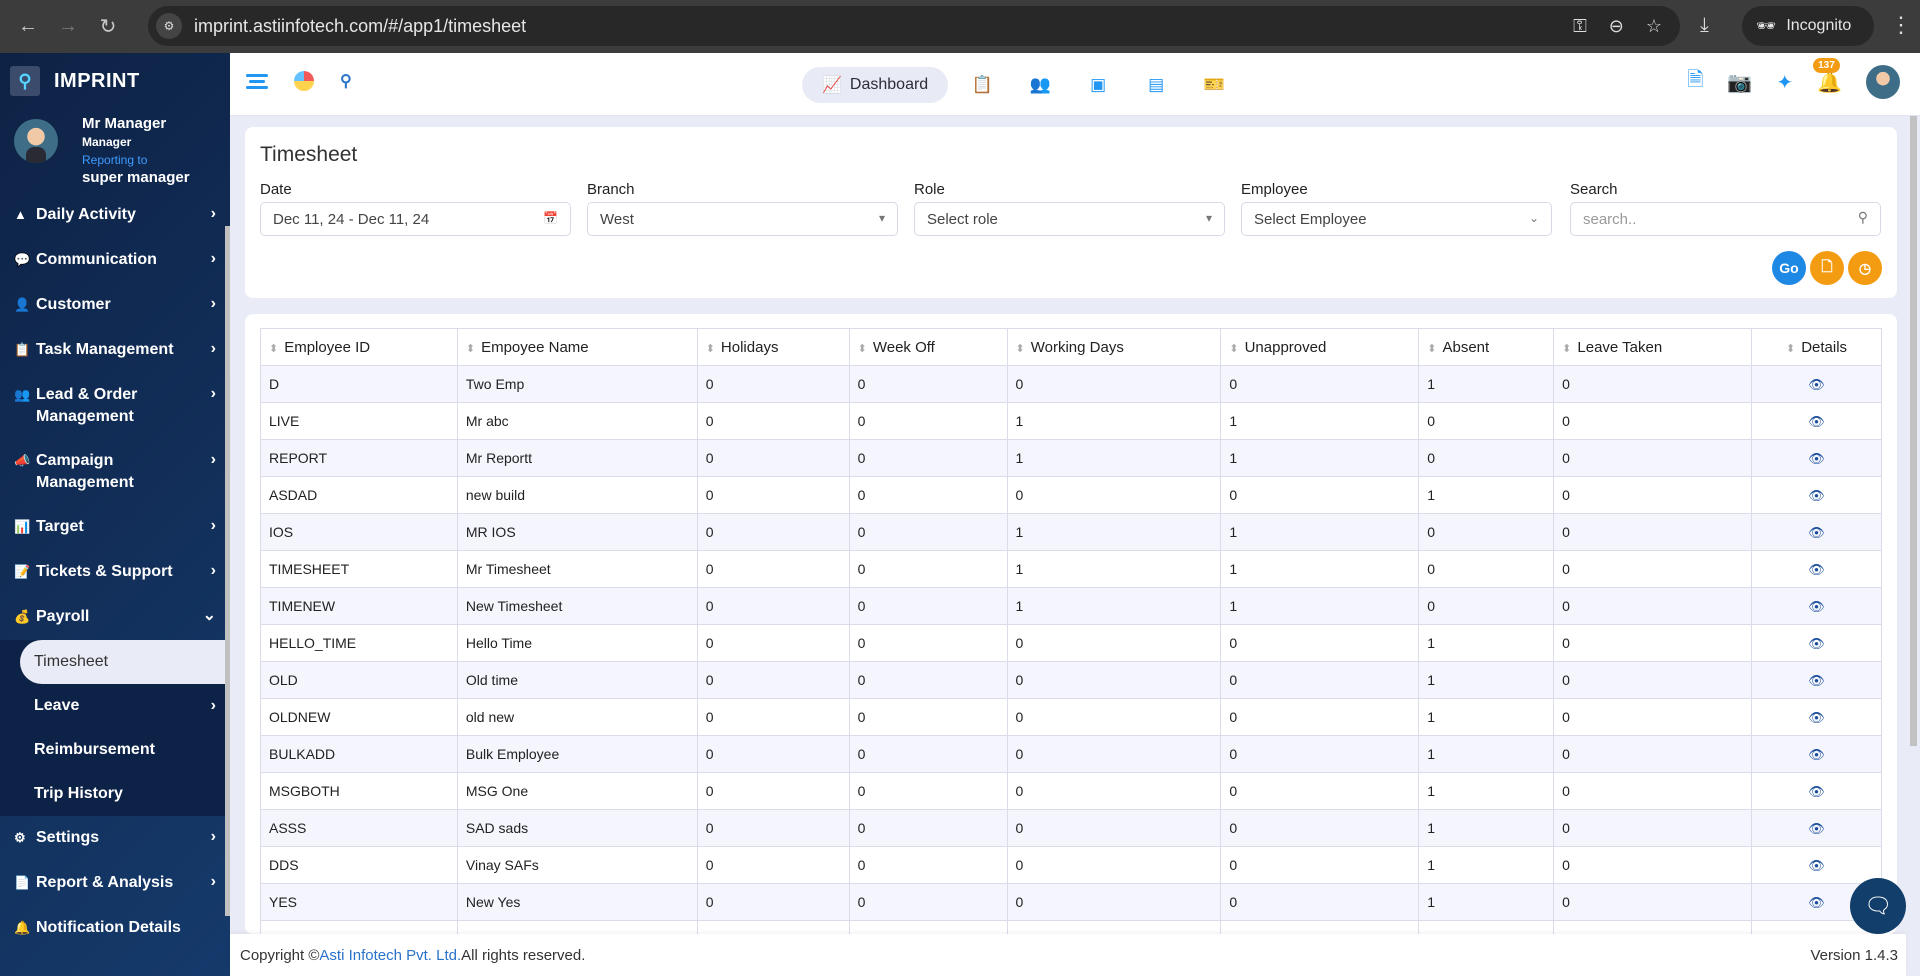 This screenshot has height=976, width=1920. I want to click on employee-select: Select Employee ⌄, so click(1396, 219).